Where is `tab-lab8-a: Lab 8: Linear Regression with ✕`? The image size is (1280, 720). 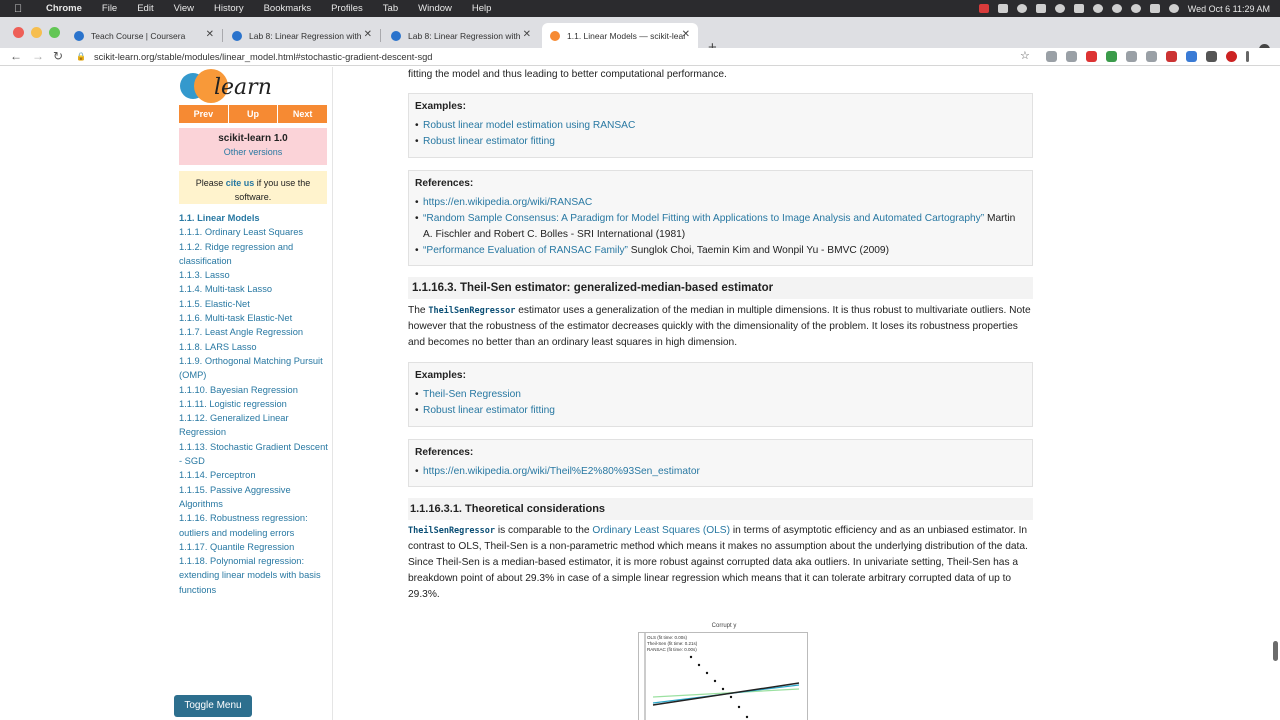 tab-lab8-a: Lab 8: Linear Regression with ✕ is located at coordinates (302, 35).